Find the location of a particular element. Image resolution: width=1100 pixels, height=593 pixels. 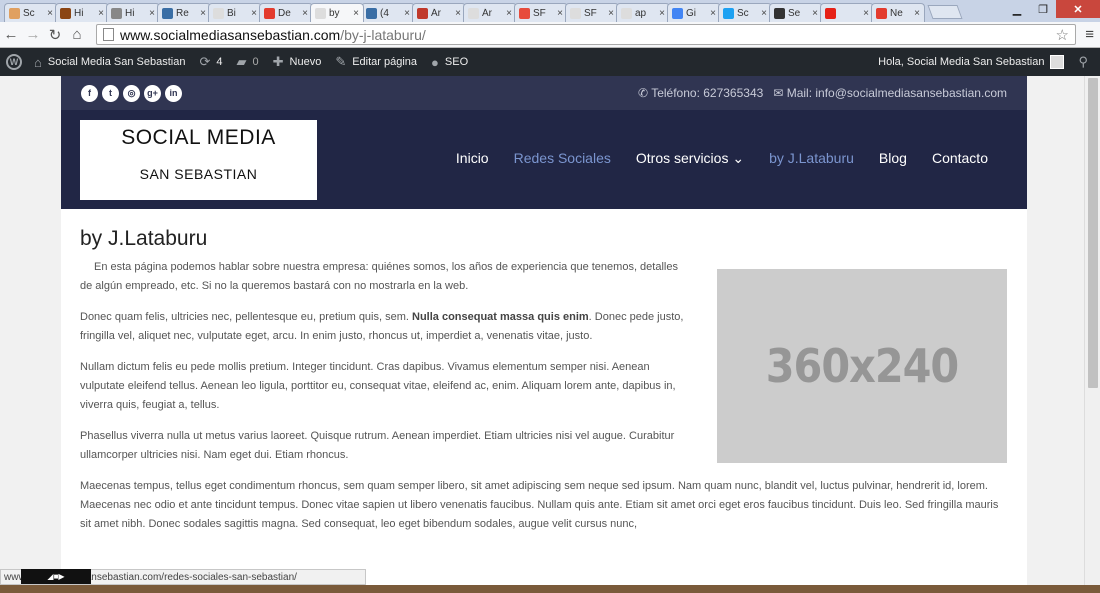

tab-title: Sc is located at coordinates (29, 13).